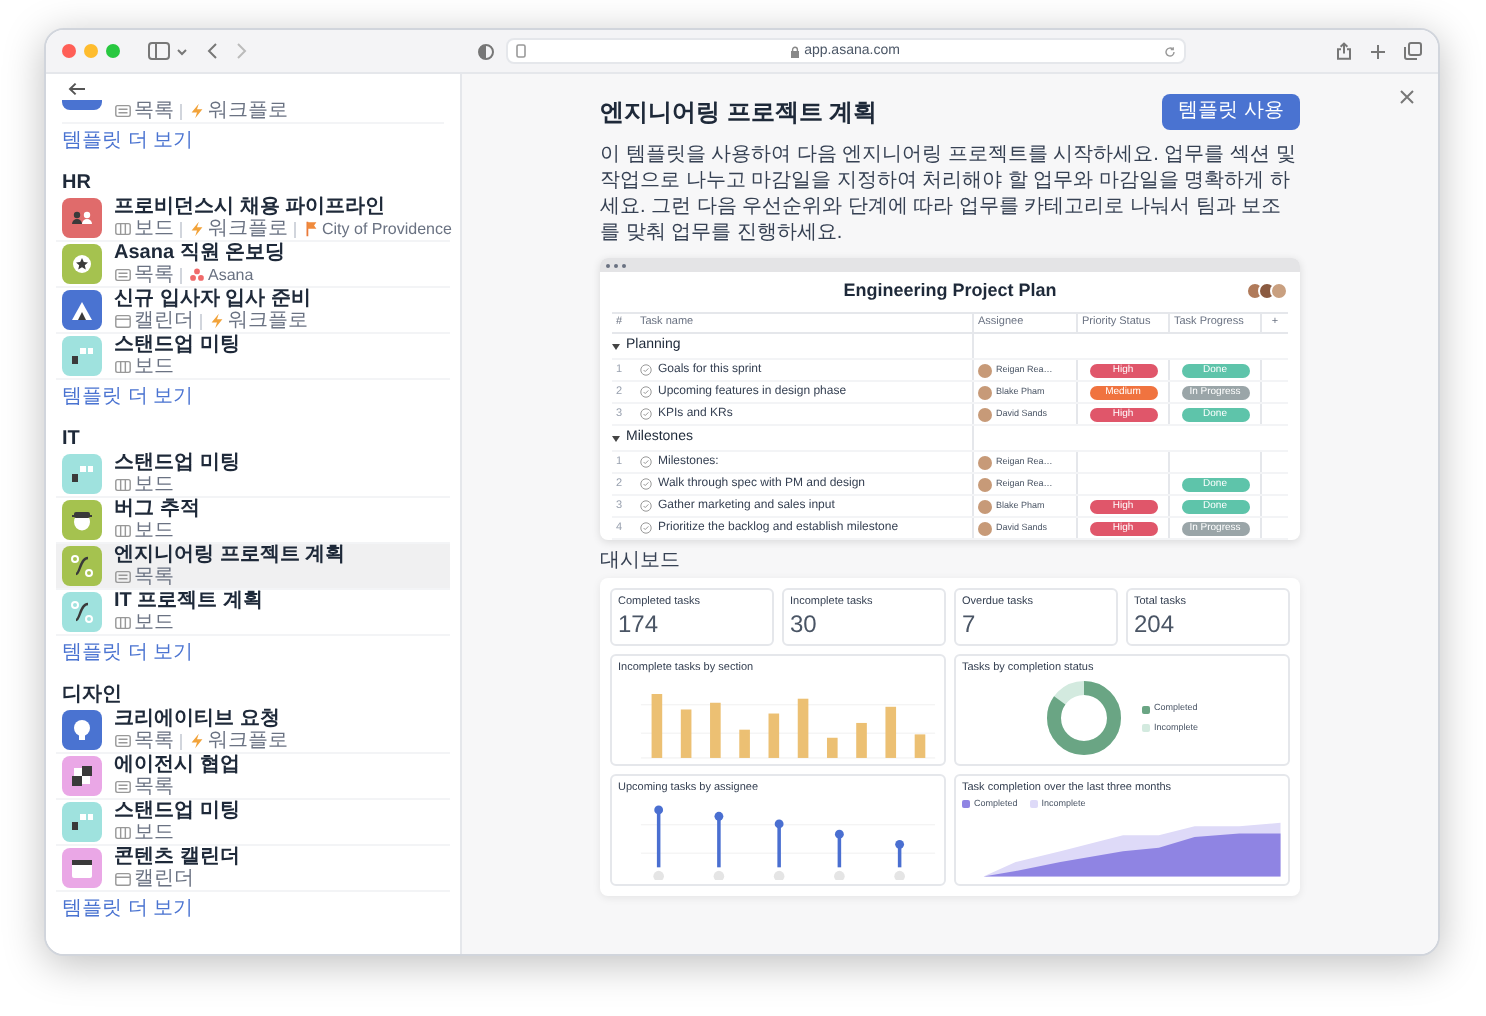  What do you see at coordinates (253, 869) in the screenshot?
I see `template-item: 콘텐츠 캘린더 캘린더` at bounding box center [253, 869].